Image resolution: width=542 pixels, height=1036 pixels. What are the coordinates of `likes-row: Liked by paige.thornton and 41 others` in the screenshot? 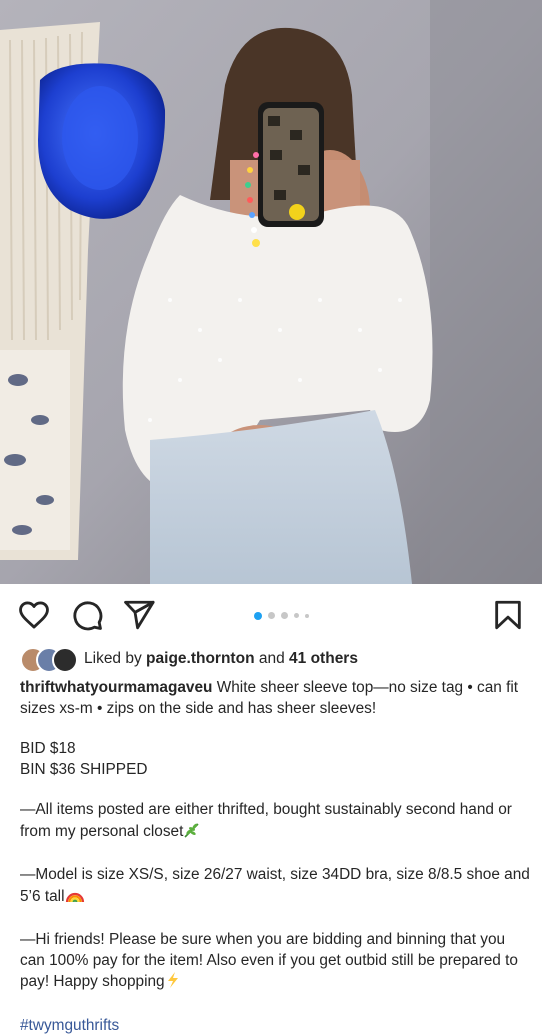 It's located at (189, 659).